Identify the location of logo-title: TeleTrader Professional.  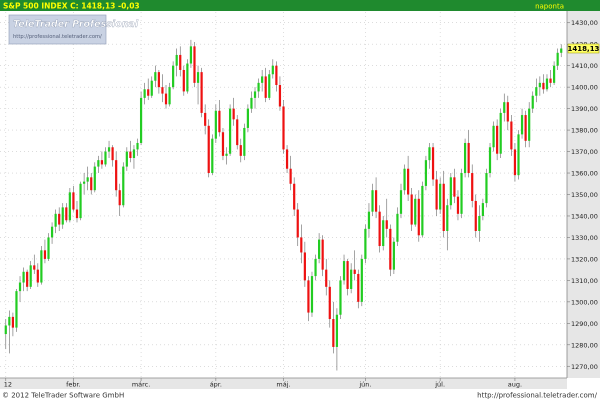
(76, 24).